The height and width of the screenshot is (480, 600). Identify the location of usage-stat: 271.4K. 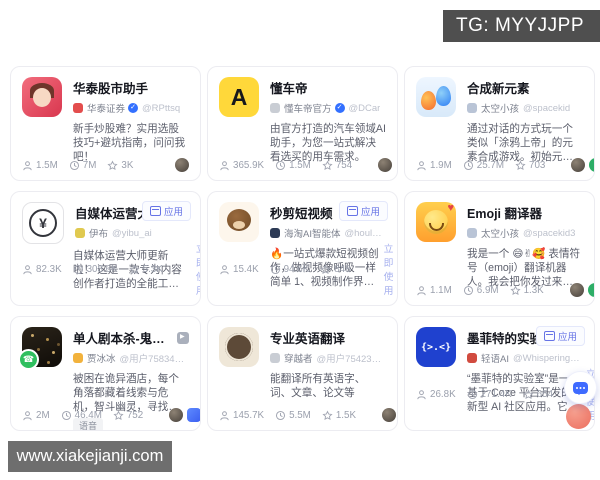
(489, 394).